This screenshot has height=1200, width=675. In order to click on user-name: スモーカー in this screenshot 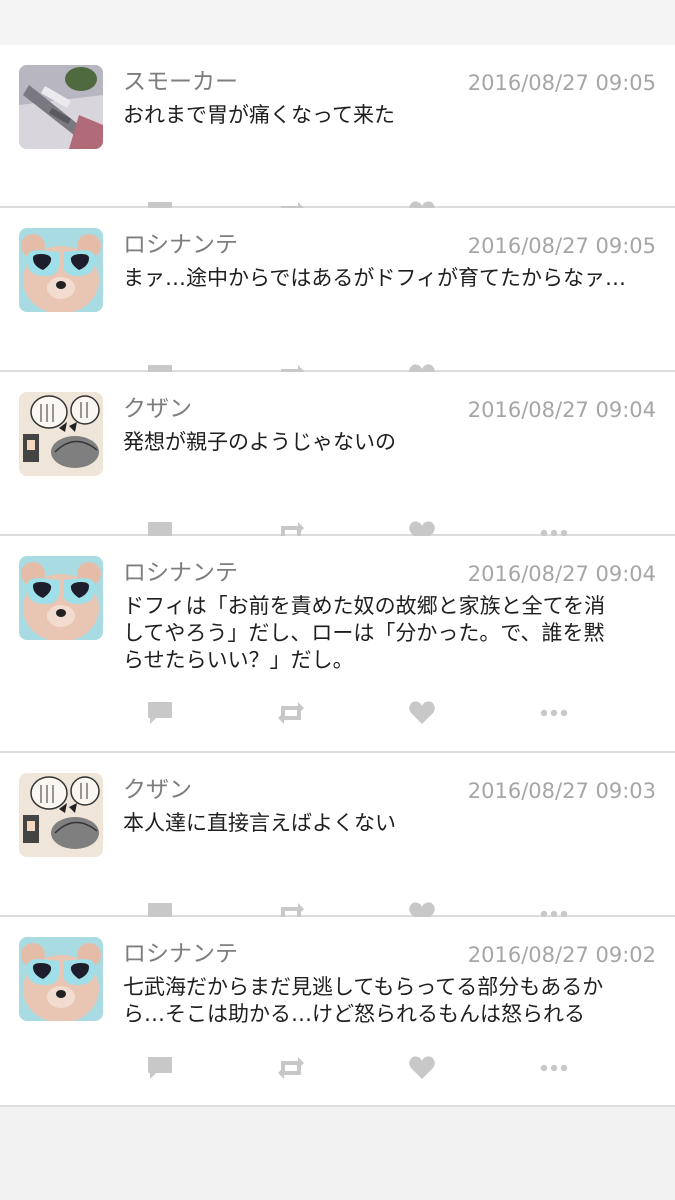, I will do `click(180, 82)`.